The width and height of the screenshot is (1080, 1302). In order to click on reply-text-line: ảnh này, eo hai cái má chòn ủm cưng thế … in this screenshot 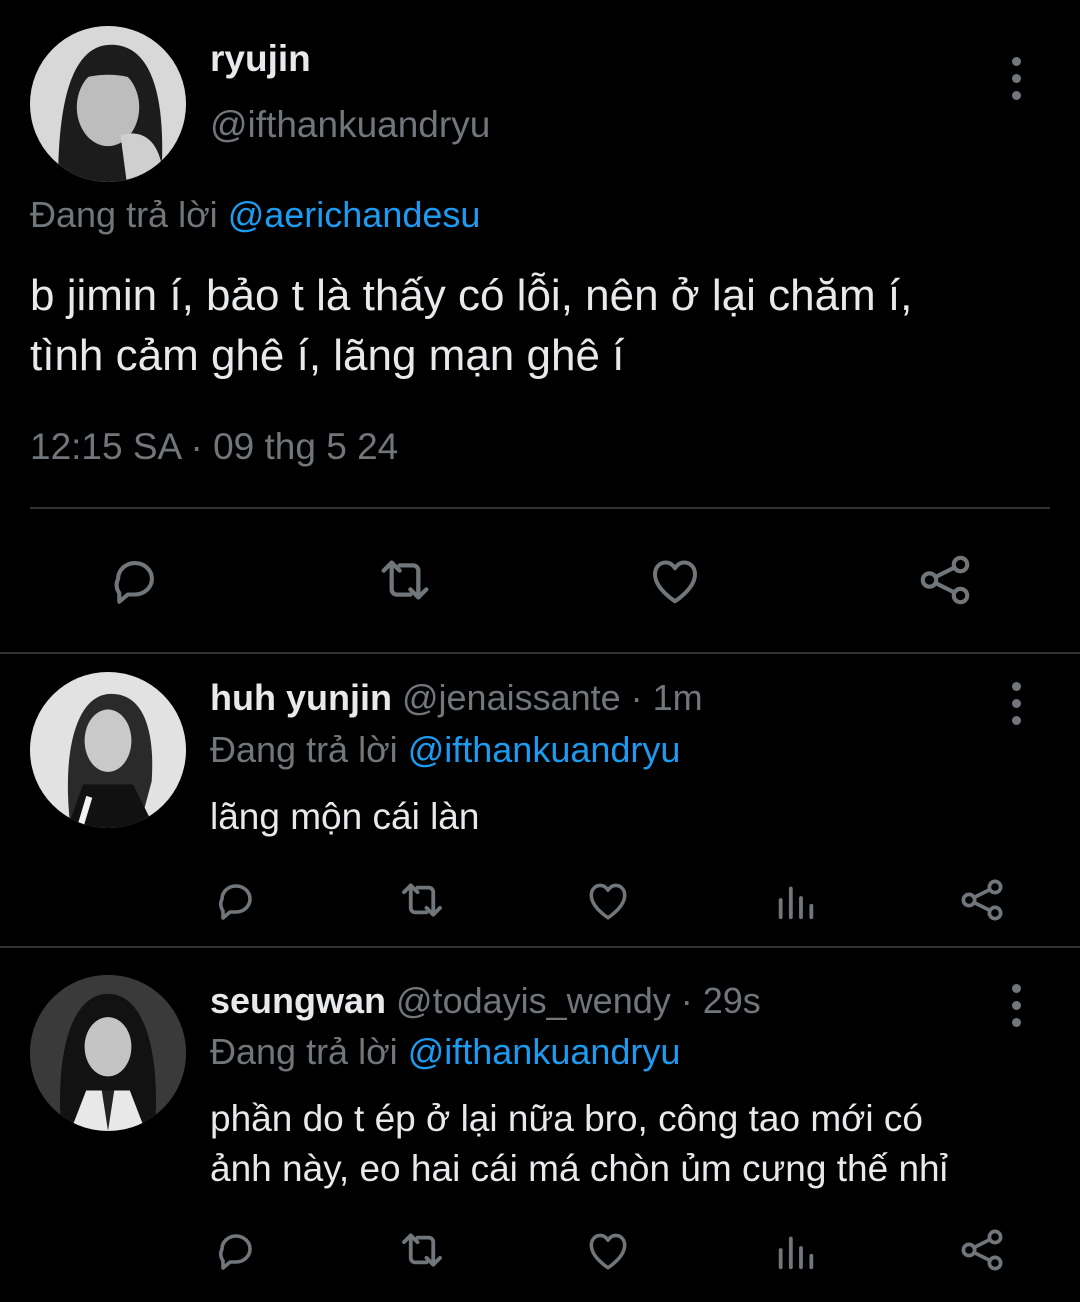, I will do `click(579, 1168)`.